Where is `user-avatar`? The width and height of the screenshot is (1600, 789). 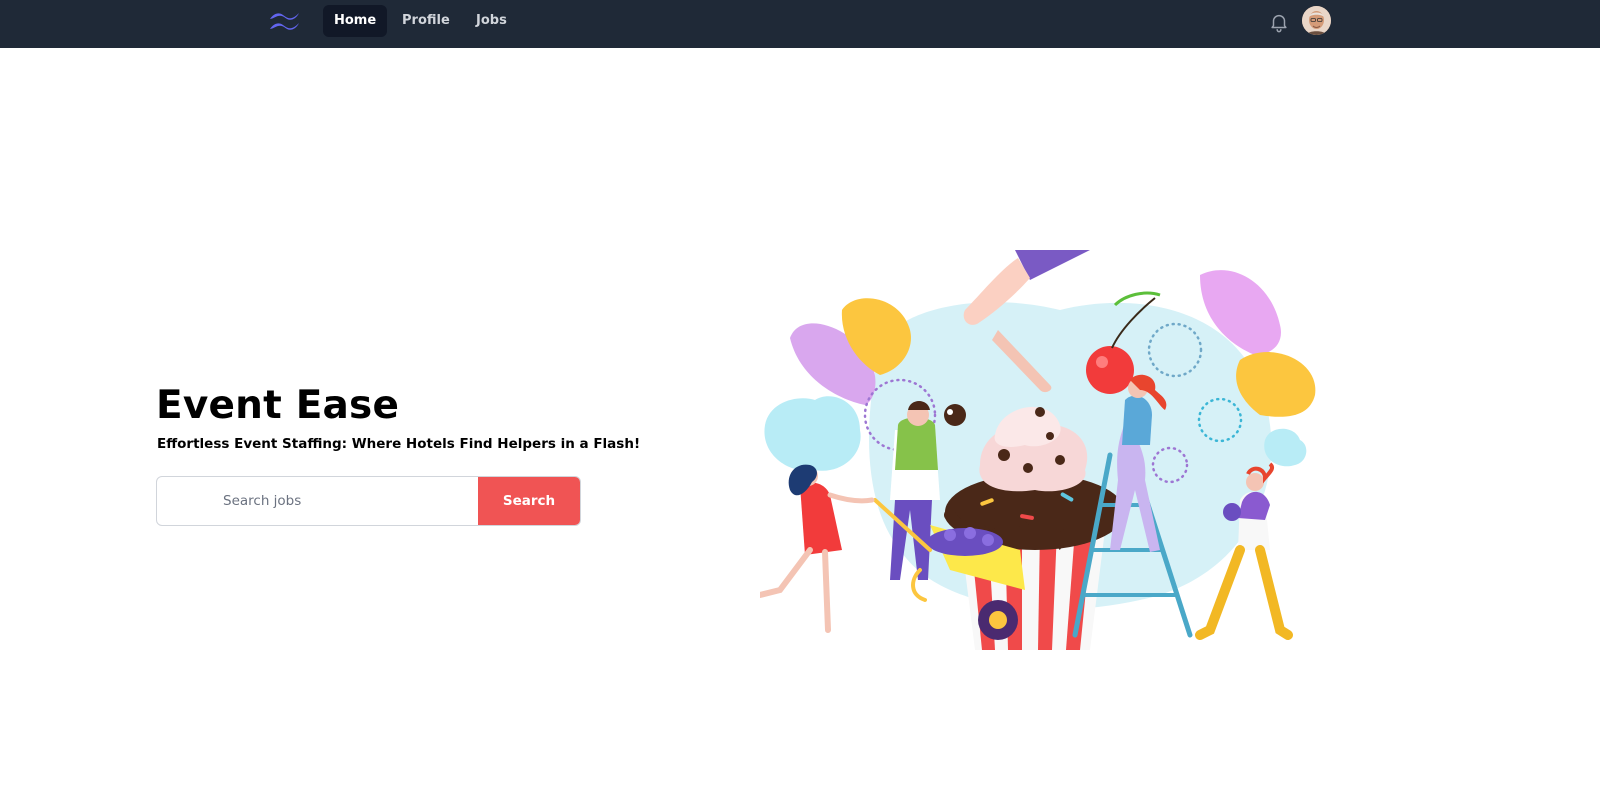 user-avatar is located at coordinates (1316, 20).